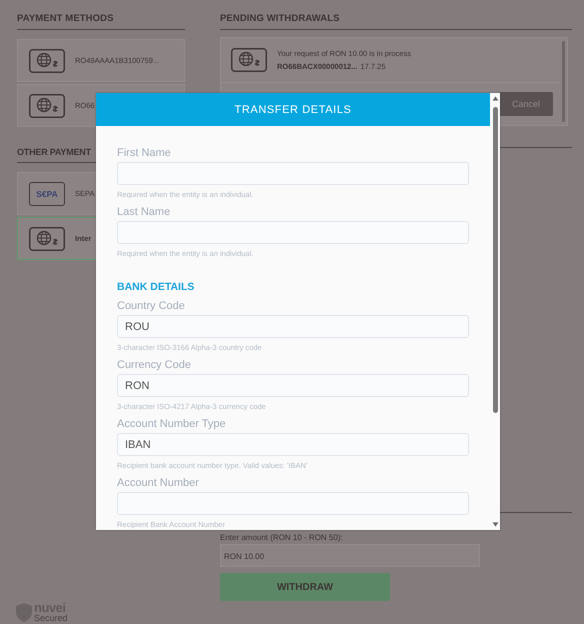 The height and width of the screenshot is (624, 584). Describe the element at coordinates (51, 618) in the screenshot. I see `brand-tagline: Secured` at that location.